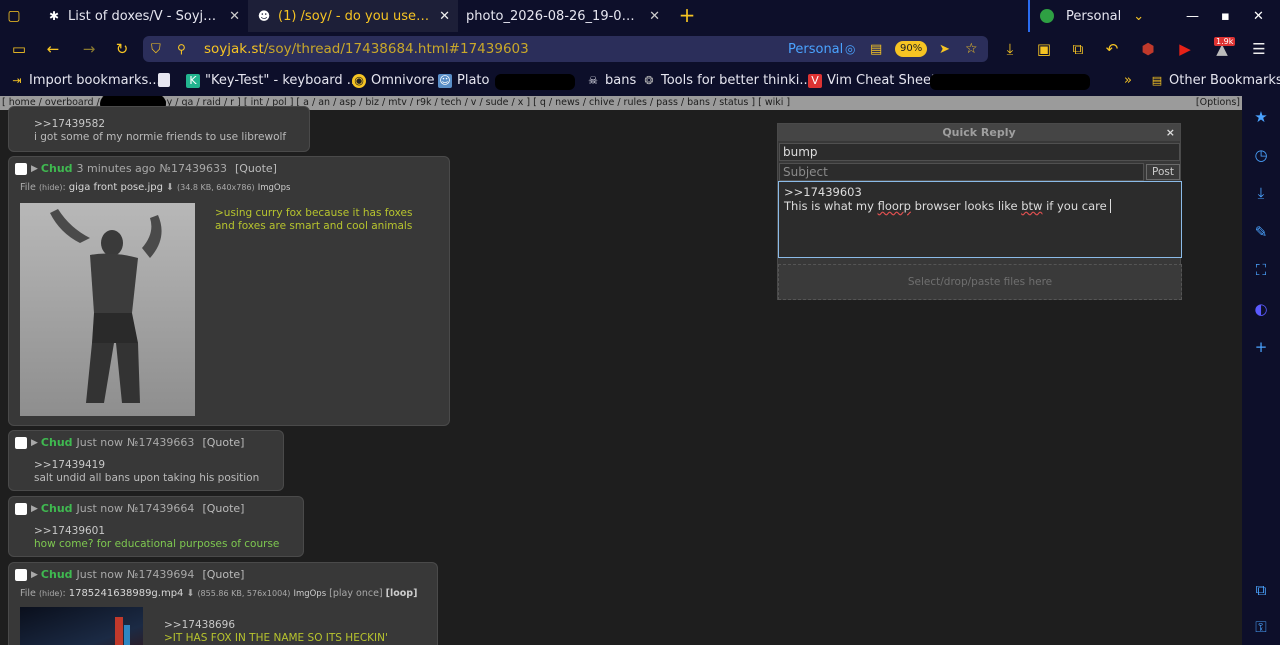 This screenshot has width=1280, height=645. What do you see at coordinates (1258, 16) in the screenshot?
I see `close-window-icon: ✕` at bounding box center [1258, 16].